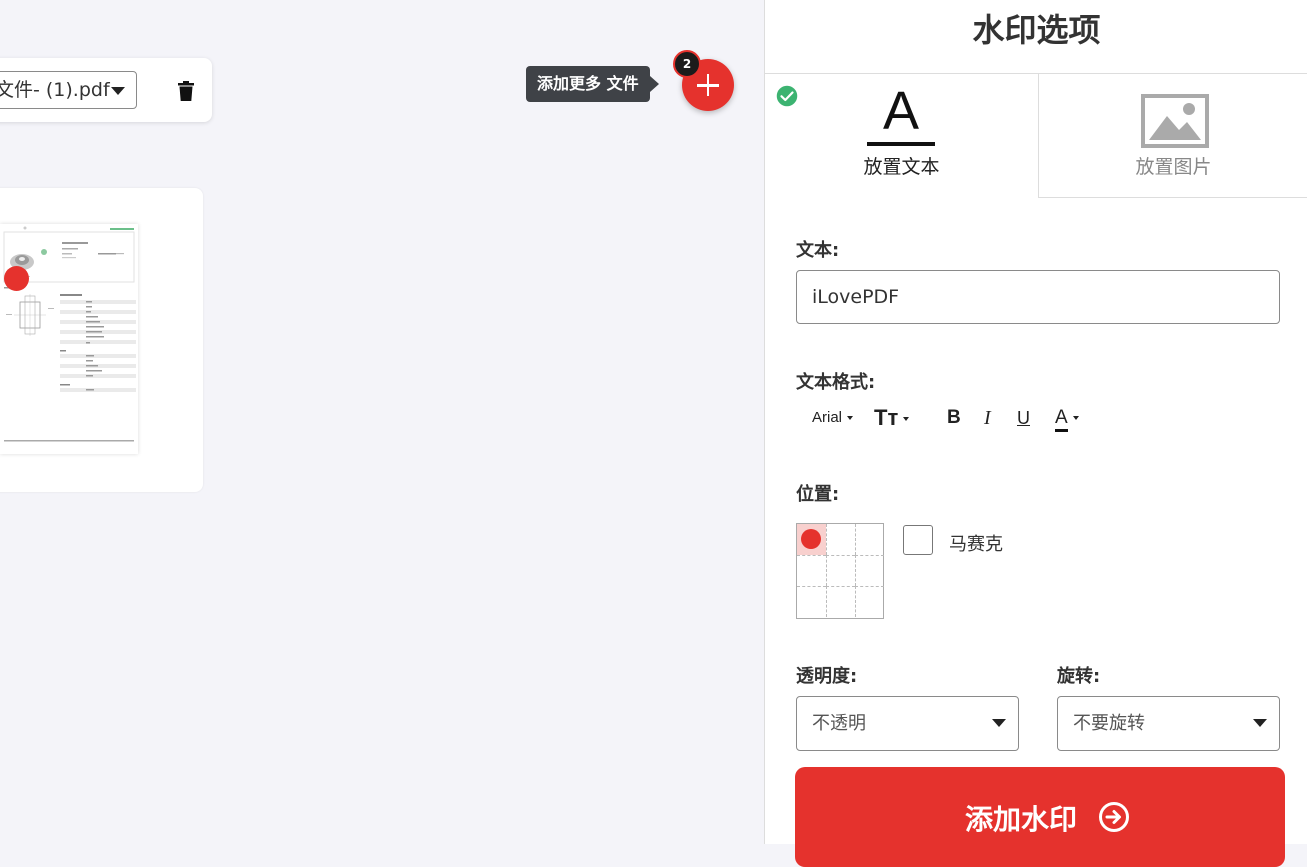  I want to click on file-bar: 文件- (1).pdf, so click(106, 90).